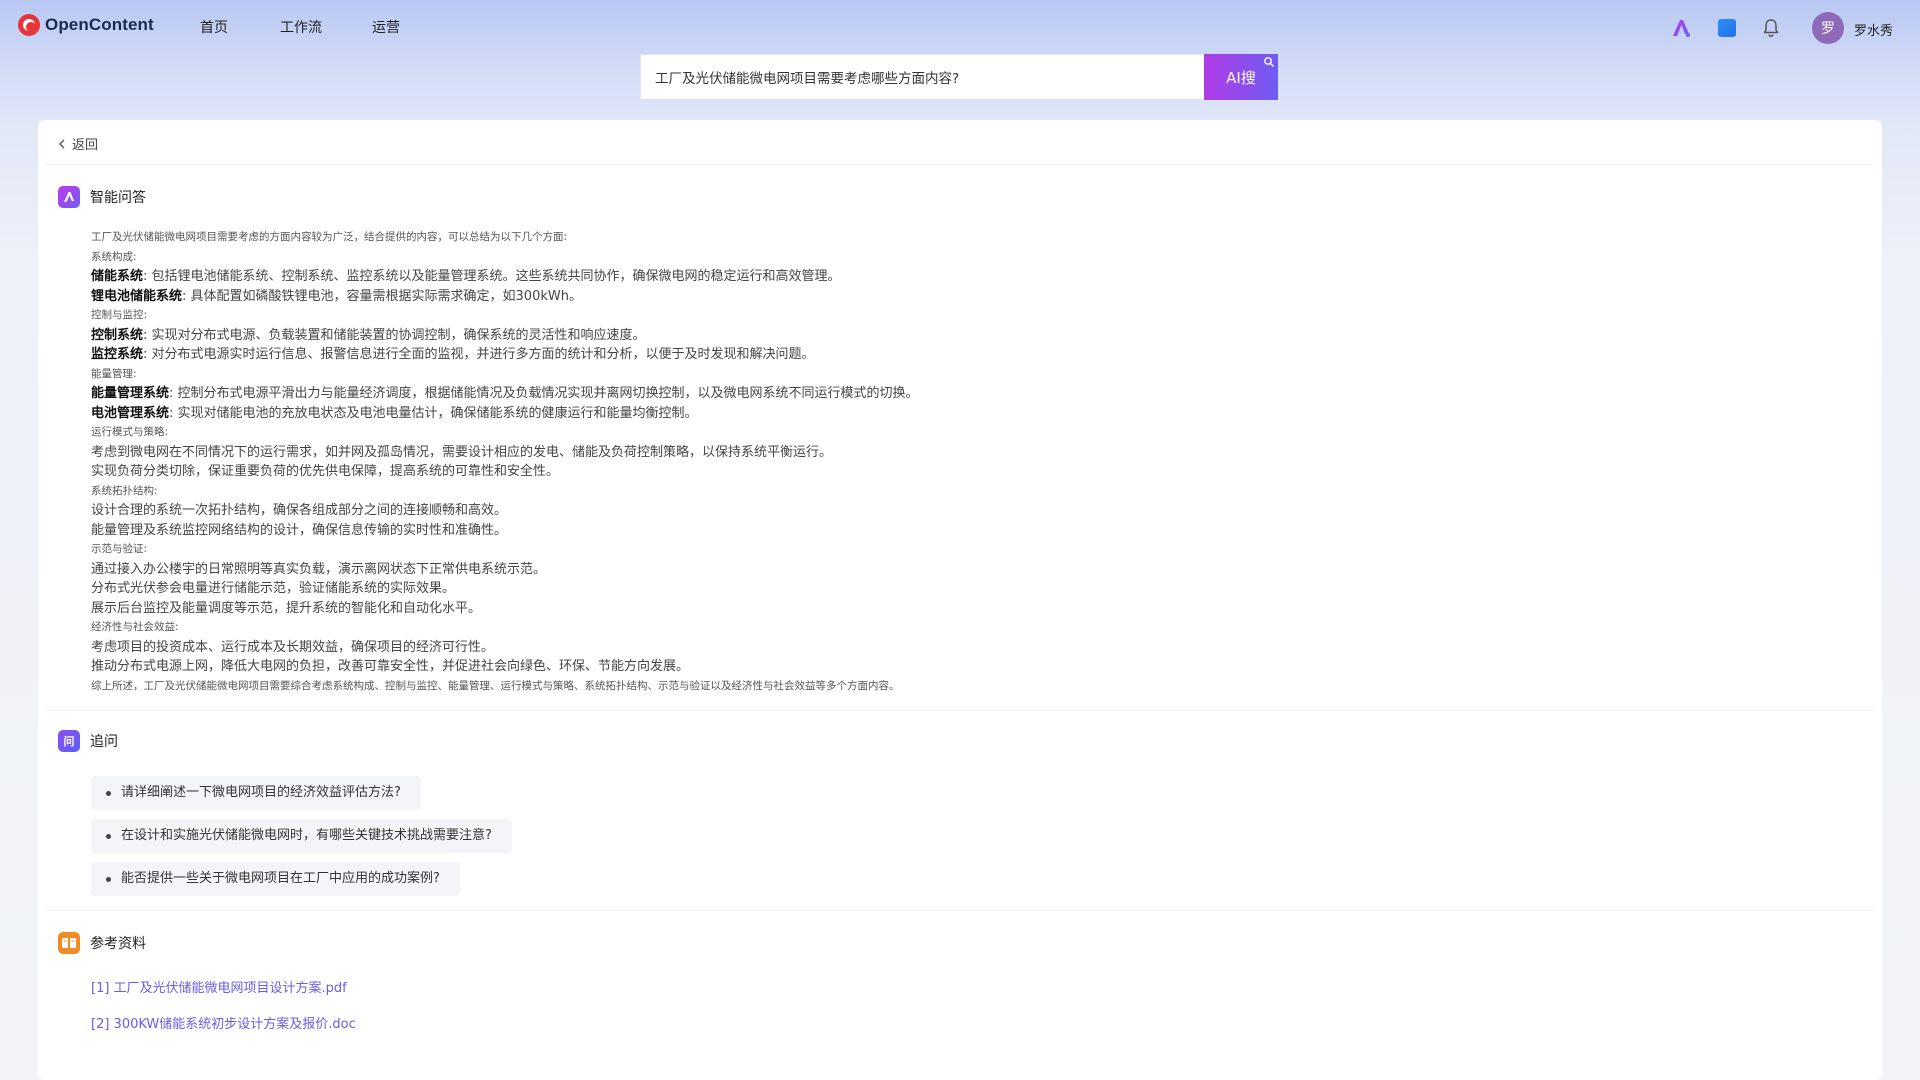  I want to click on search-input, so click(922, 77).